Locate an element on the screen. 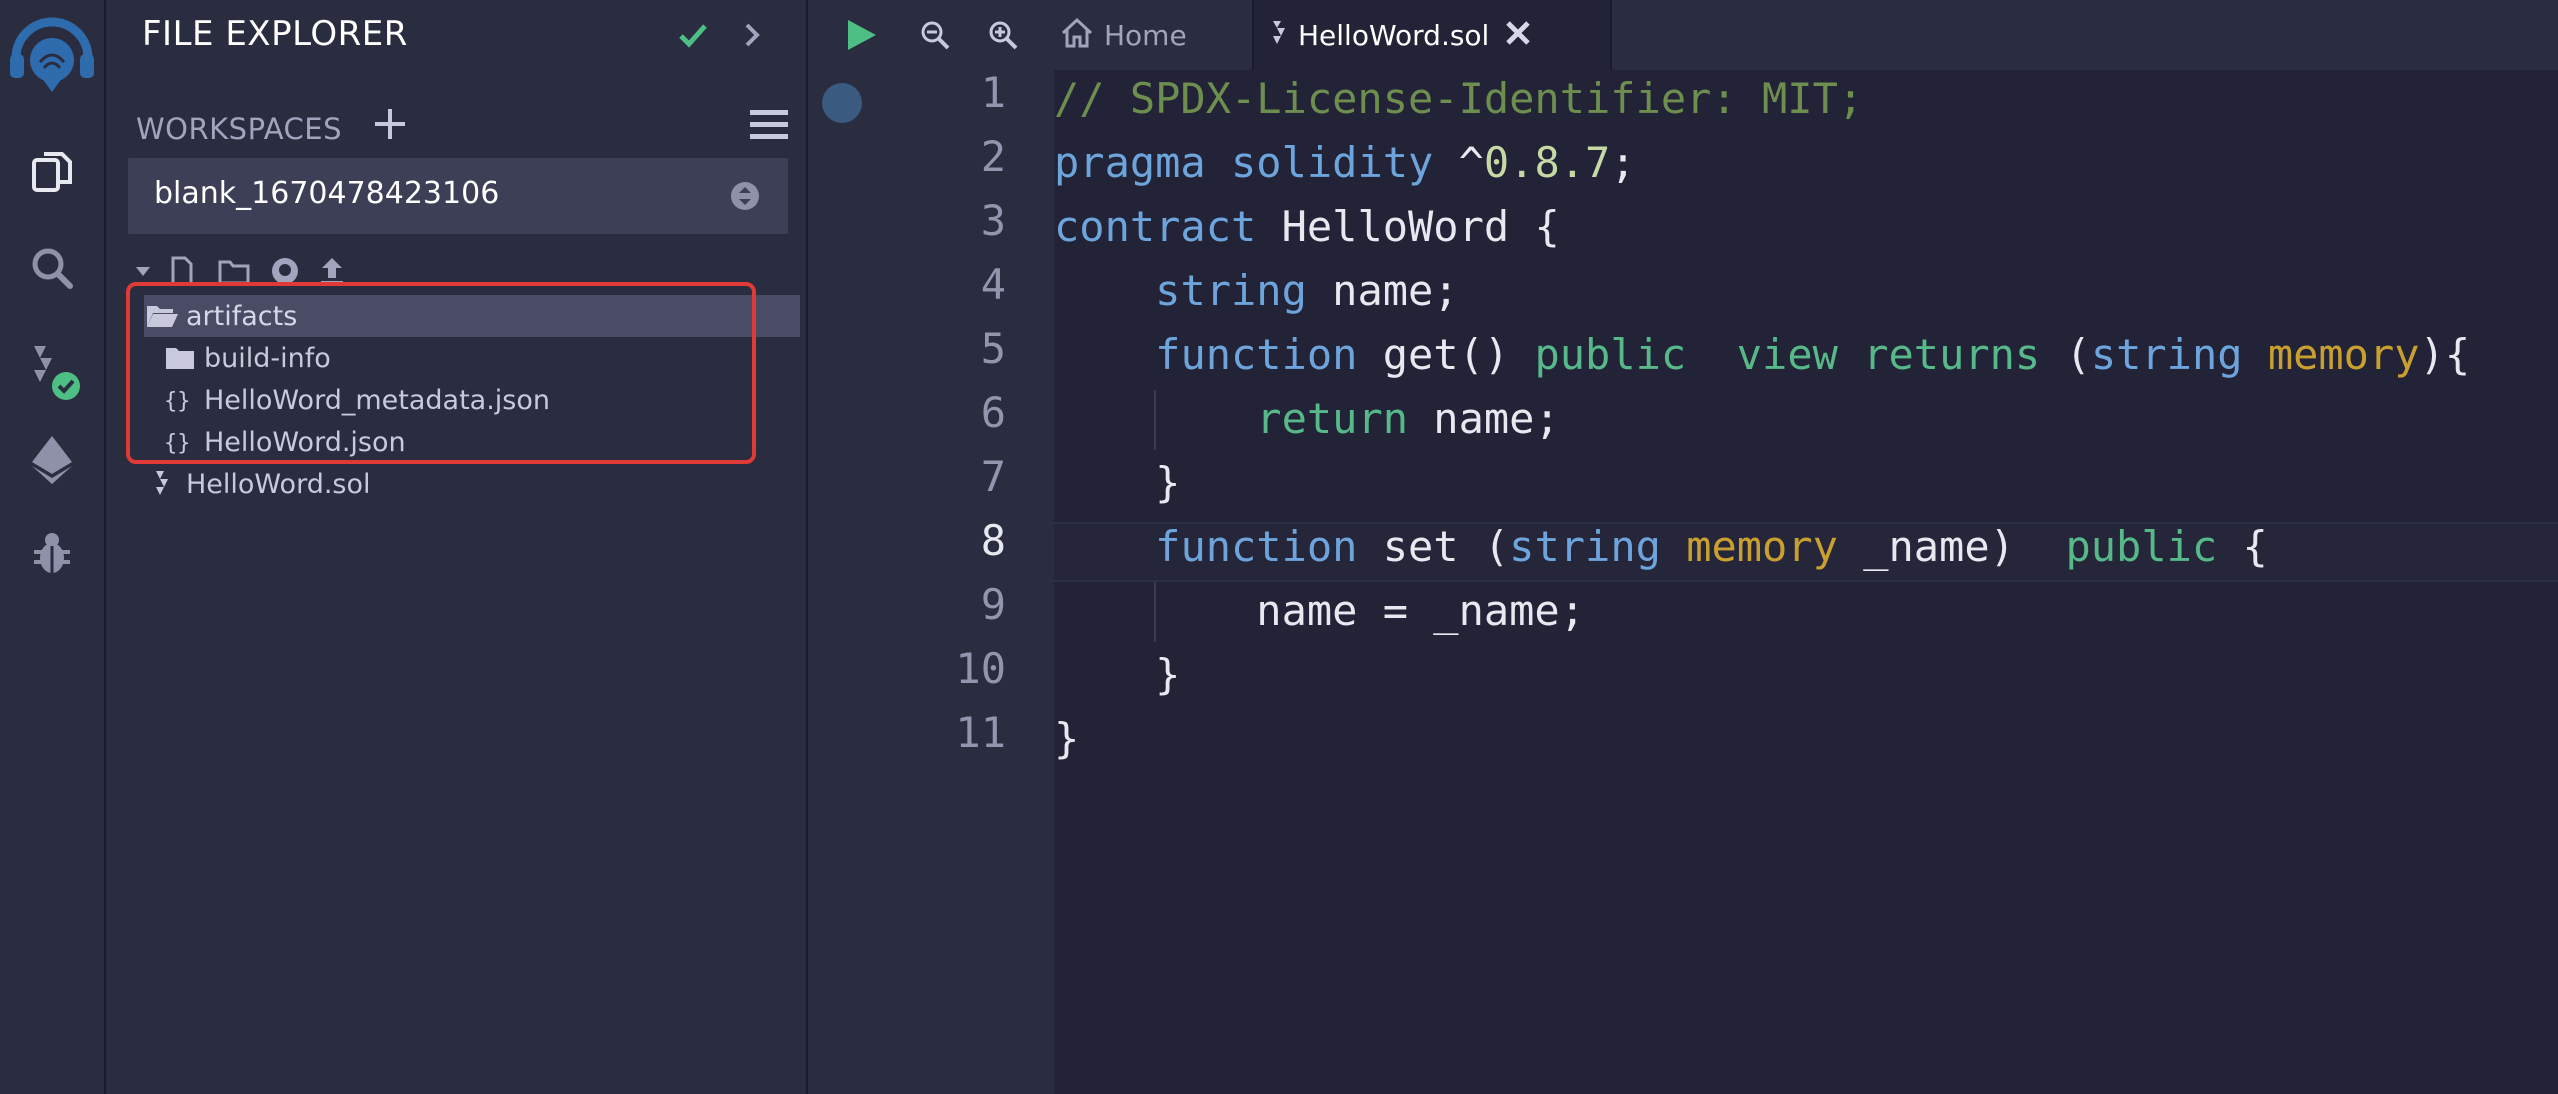 The width and height of the screenshot is (2558, 1094). remix-logo-icon is located at coordinates (52, 55).